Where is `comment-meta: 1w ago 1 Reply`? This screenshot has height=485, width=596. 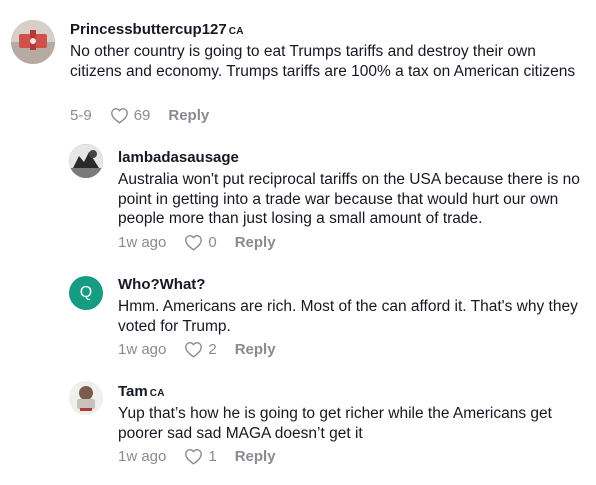
comment-meta: 1w ago 1 Reply is located at coordinates (197, 456).